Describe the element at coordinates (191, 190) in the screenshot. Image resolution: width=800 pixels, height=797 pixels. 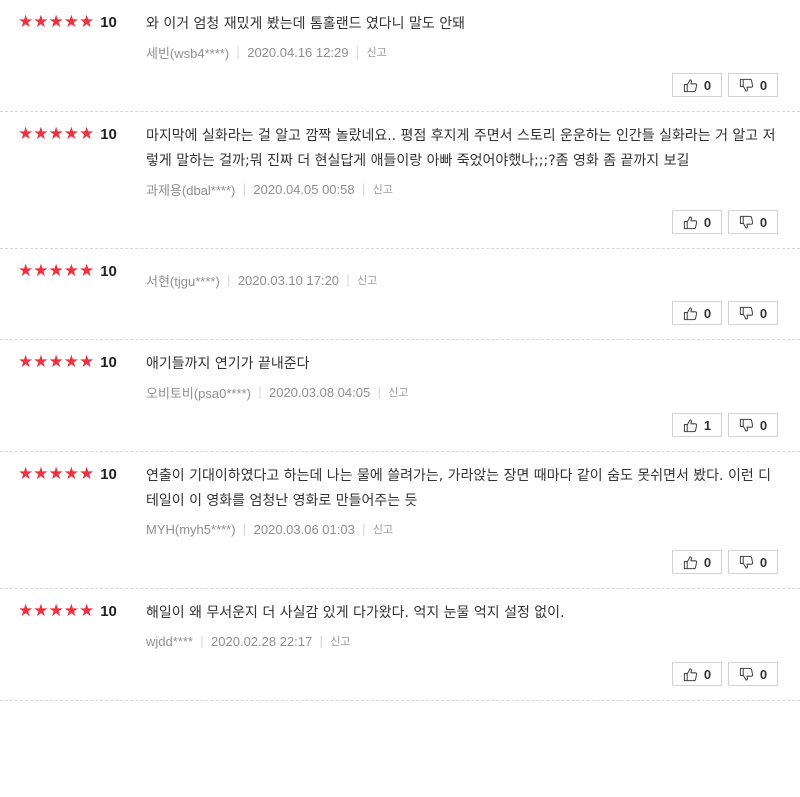
I see `reviewer-nickname: 과제용(dbal****)` at that location.